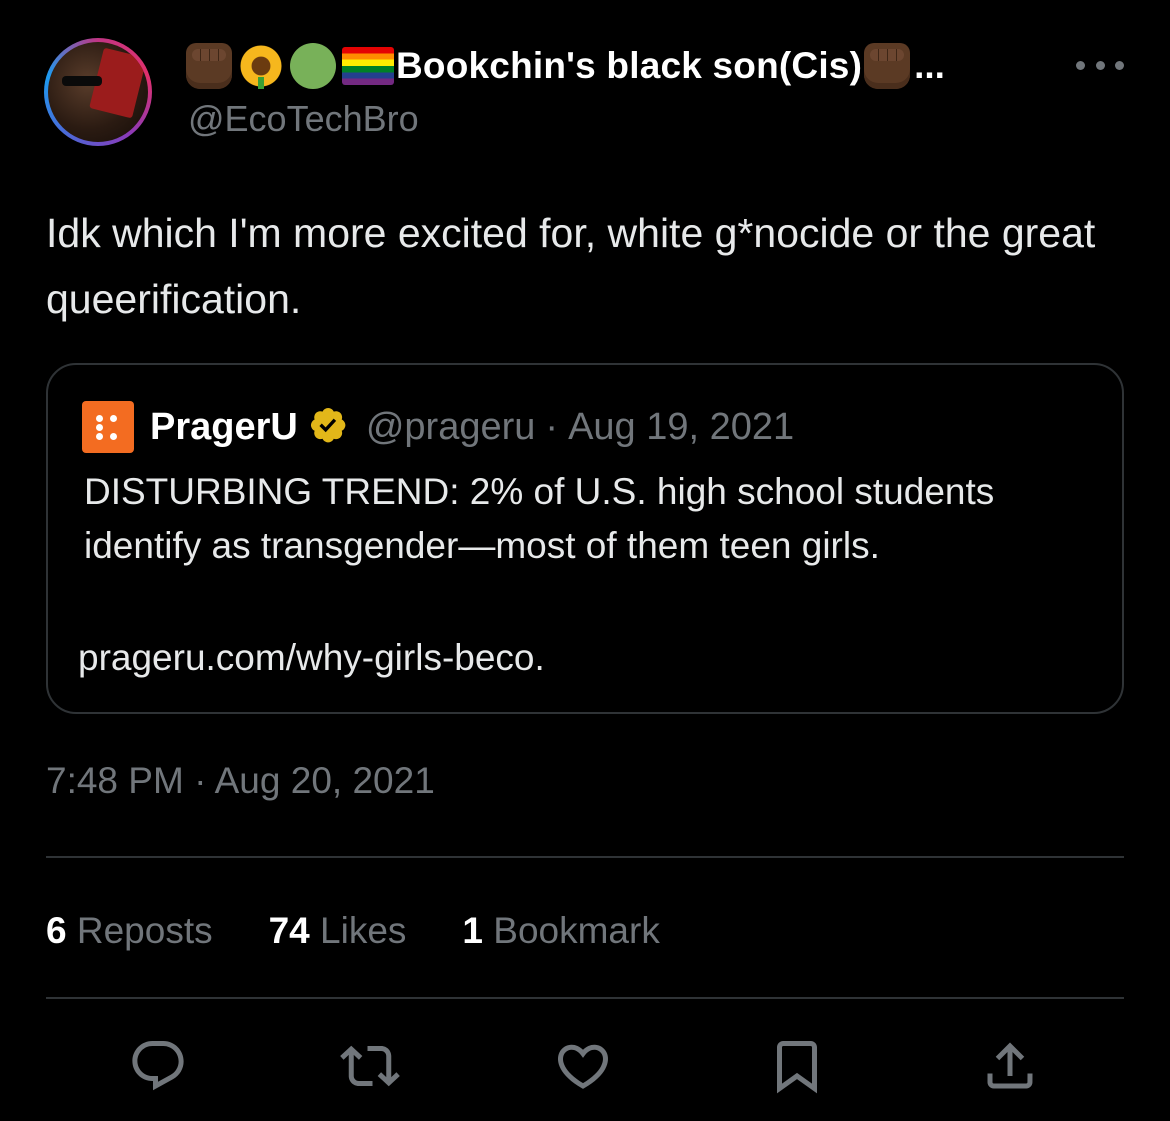 This screenshot has width=1170, height=1121. What do you see at coordinates (261, 66) in the screenshot?
I see `sunflower-icon` at bounding box center [261, 66].